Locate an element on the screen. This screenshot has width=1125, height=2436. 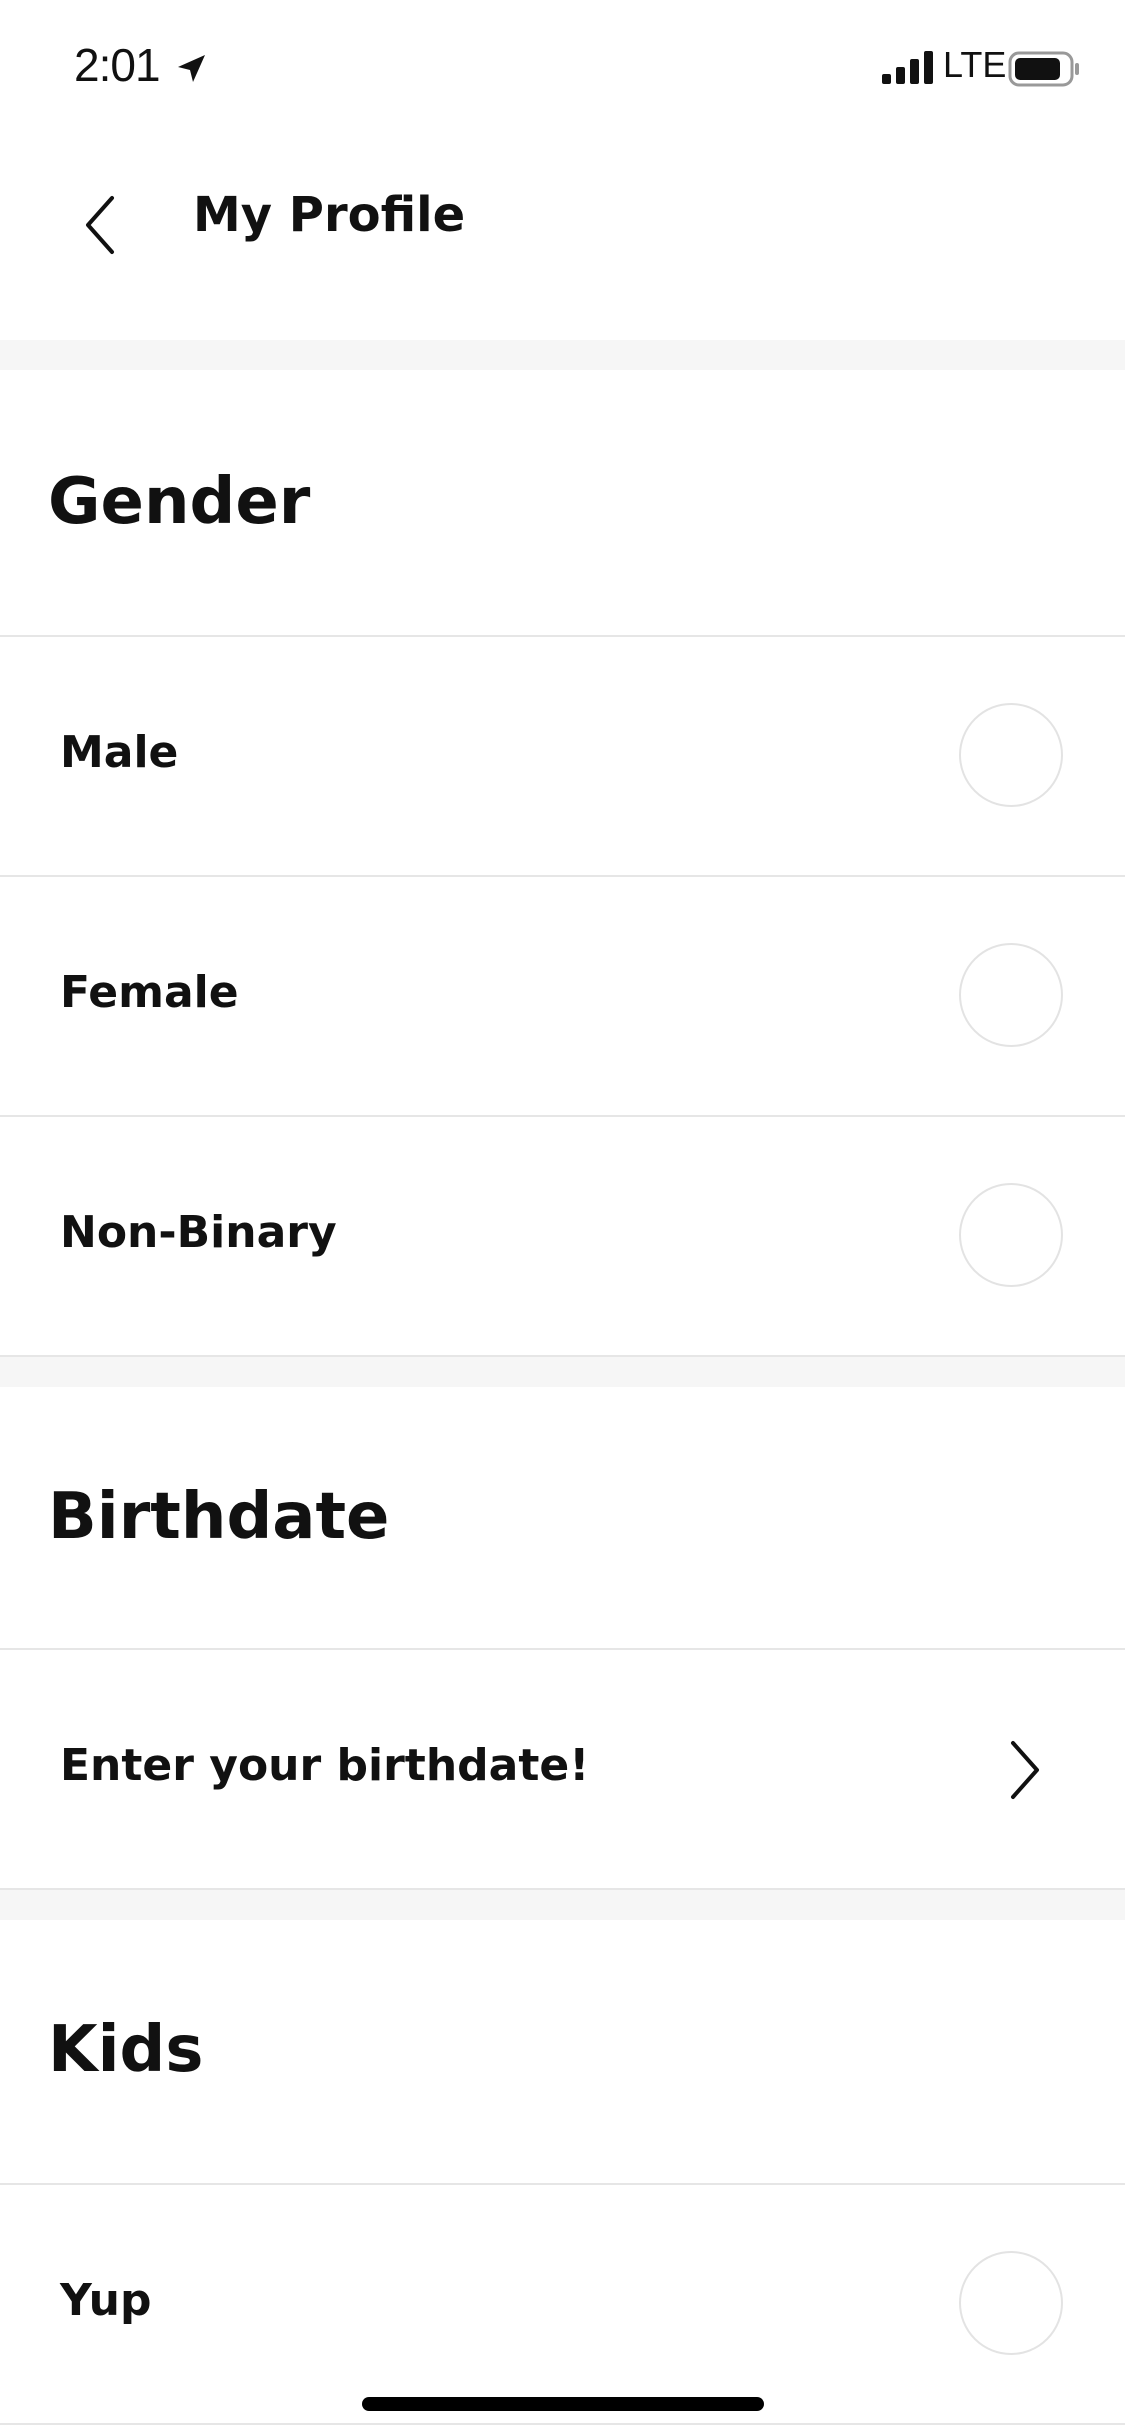
status-time: 2:01 is located at coordinates (117, 65).